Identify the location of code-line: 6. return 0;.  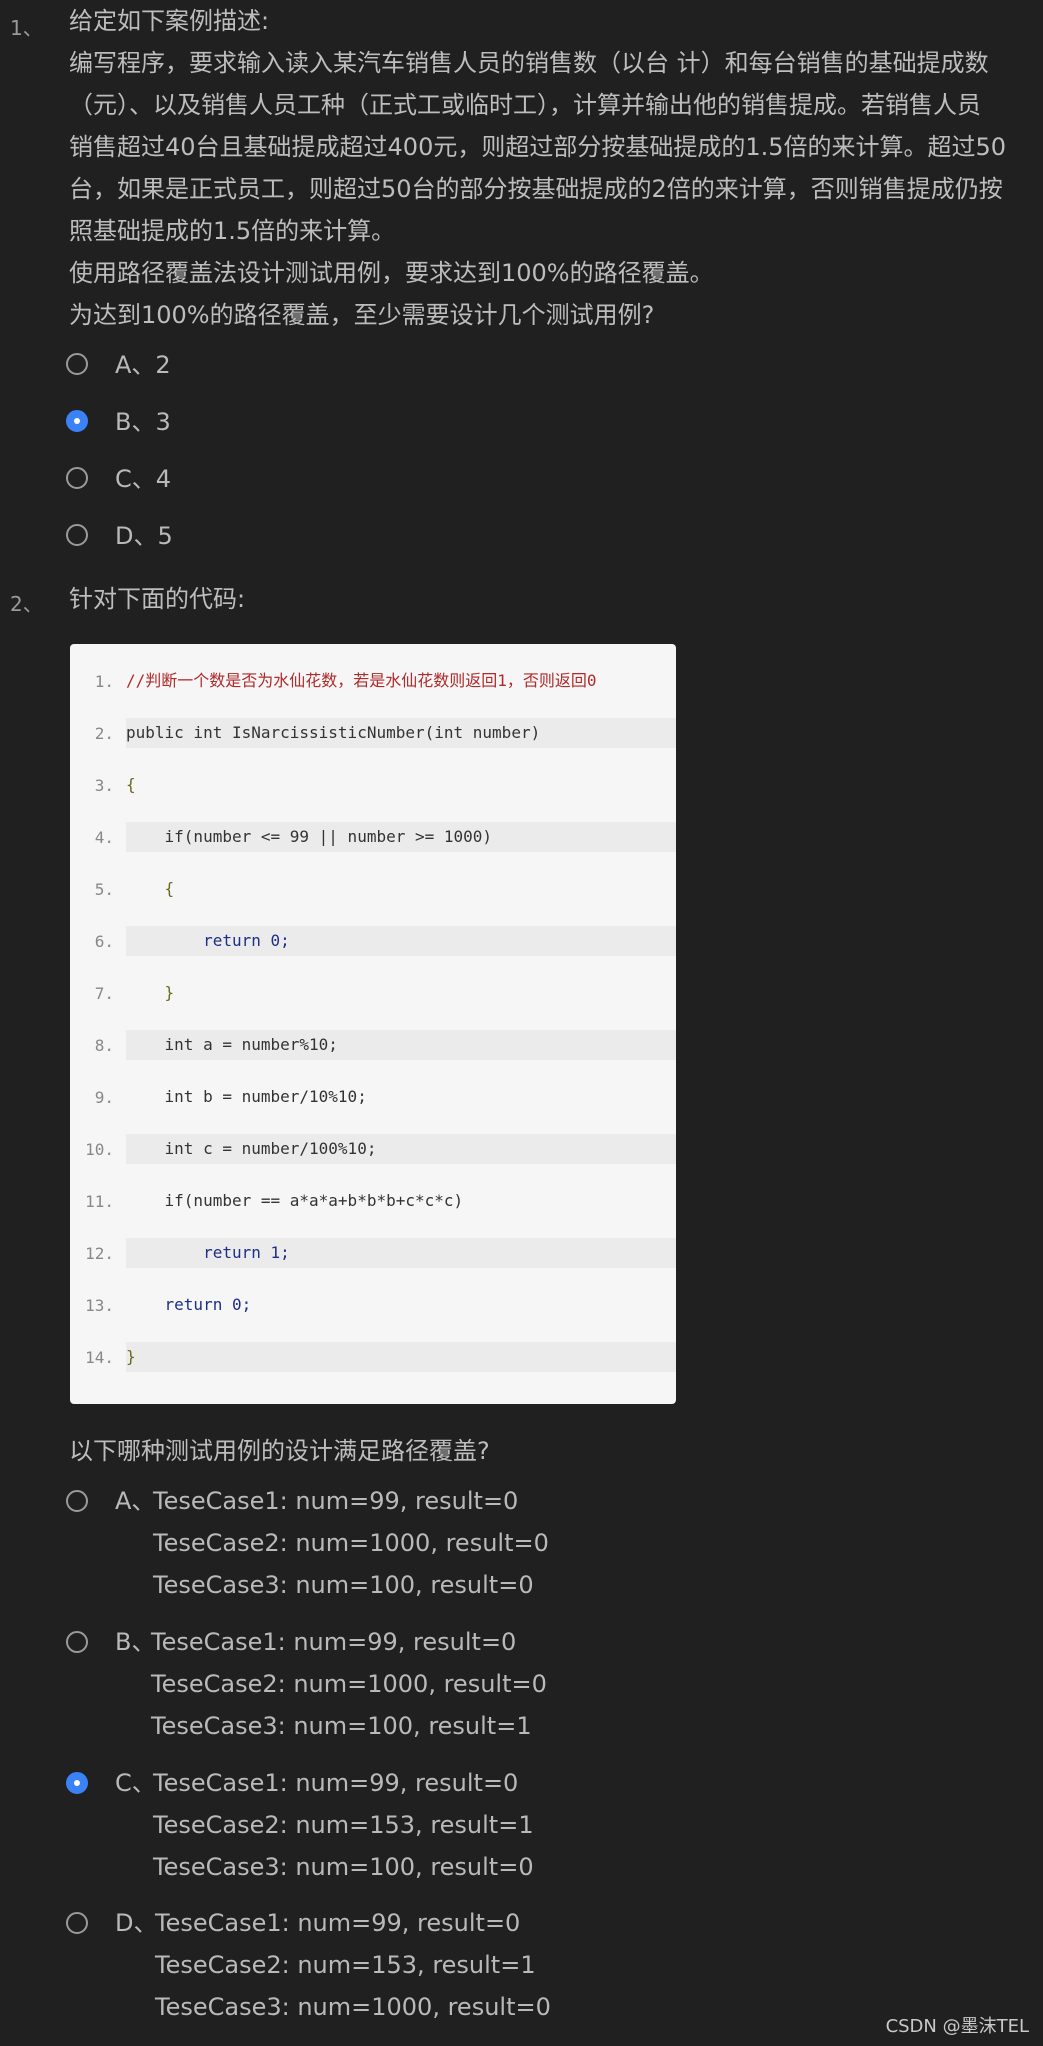
(373, 941).